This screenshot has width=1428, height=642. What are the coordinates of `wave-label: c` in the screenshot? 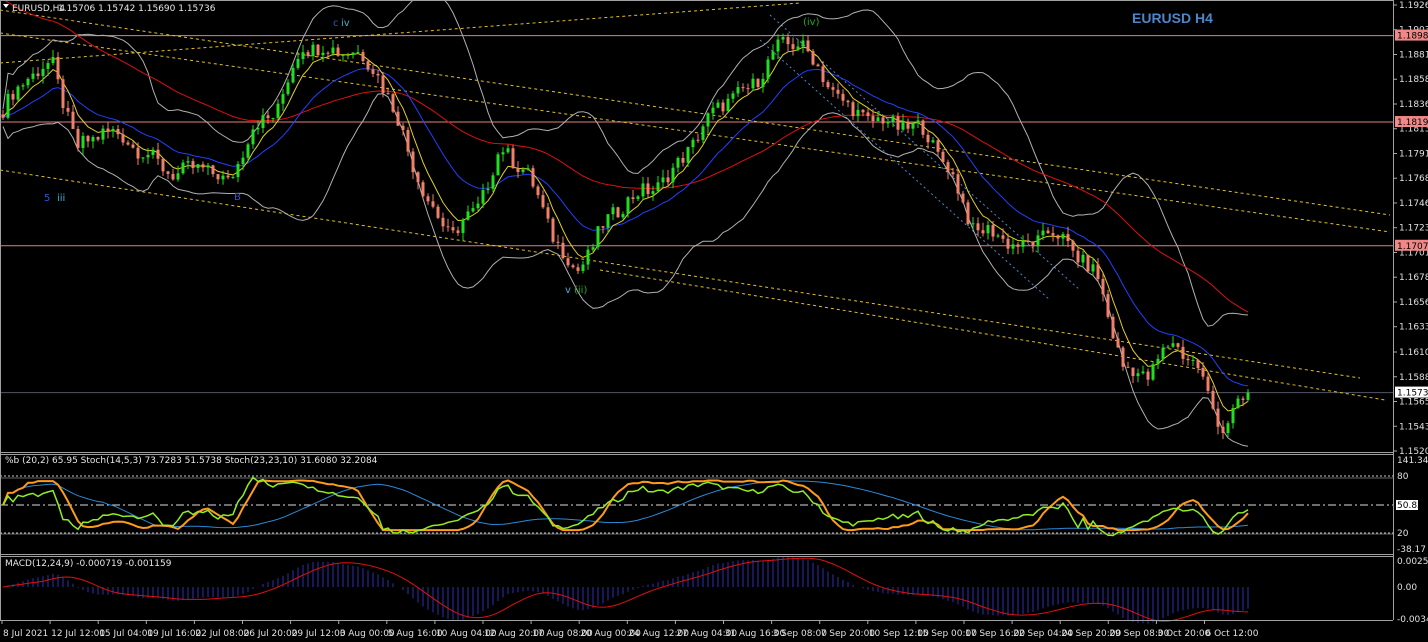 It's located at (336, 23).